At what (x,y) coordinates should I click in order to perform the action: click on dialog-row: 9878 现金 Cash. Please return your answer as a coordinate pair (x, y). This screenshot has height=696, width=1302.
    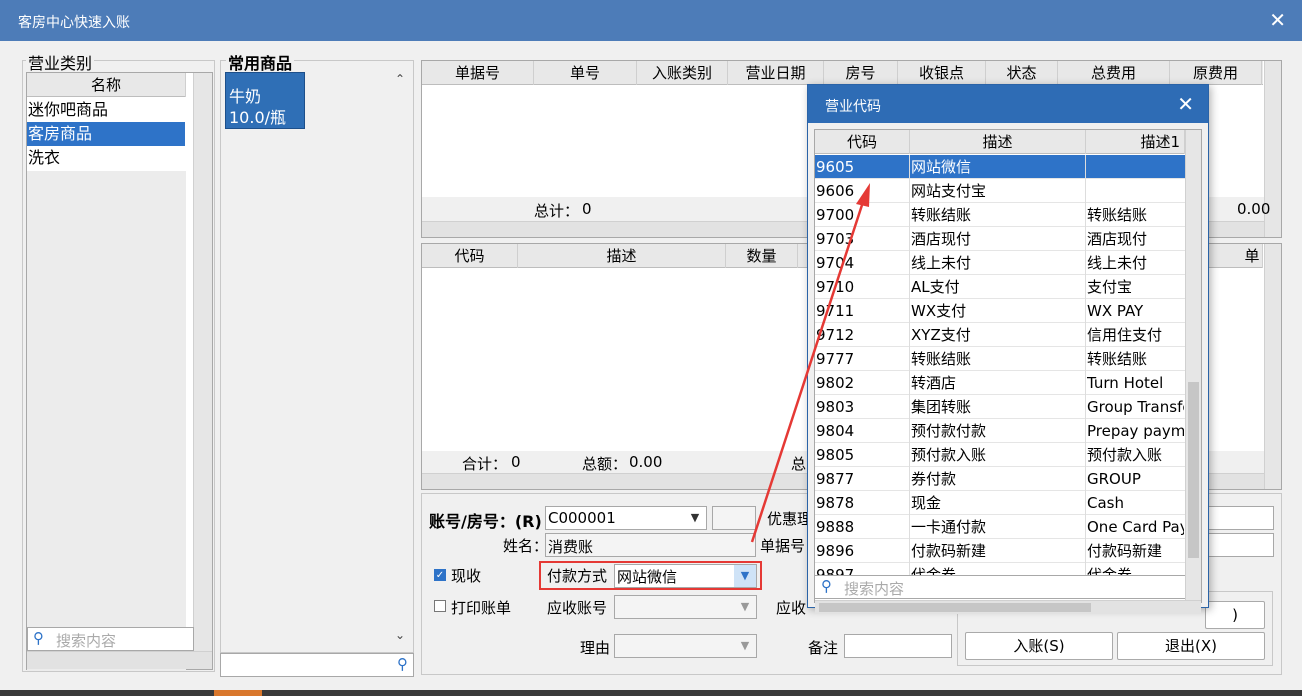
    Looking at the image, I should click on (1000, 503).